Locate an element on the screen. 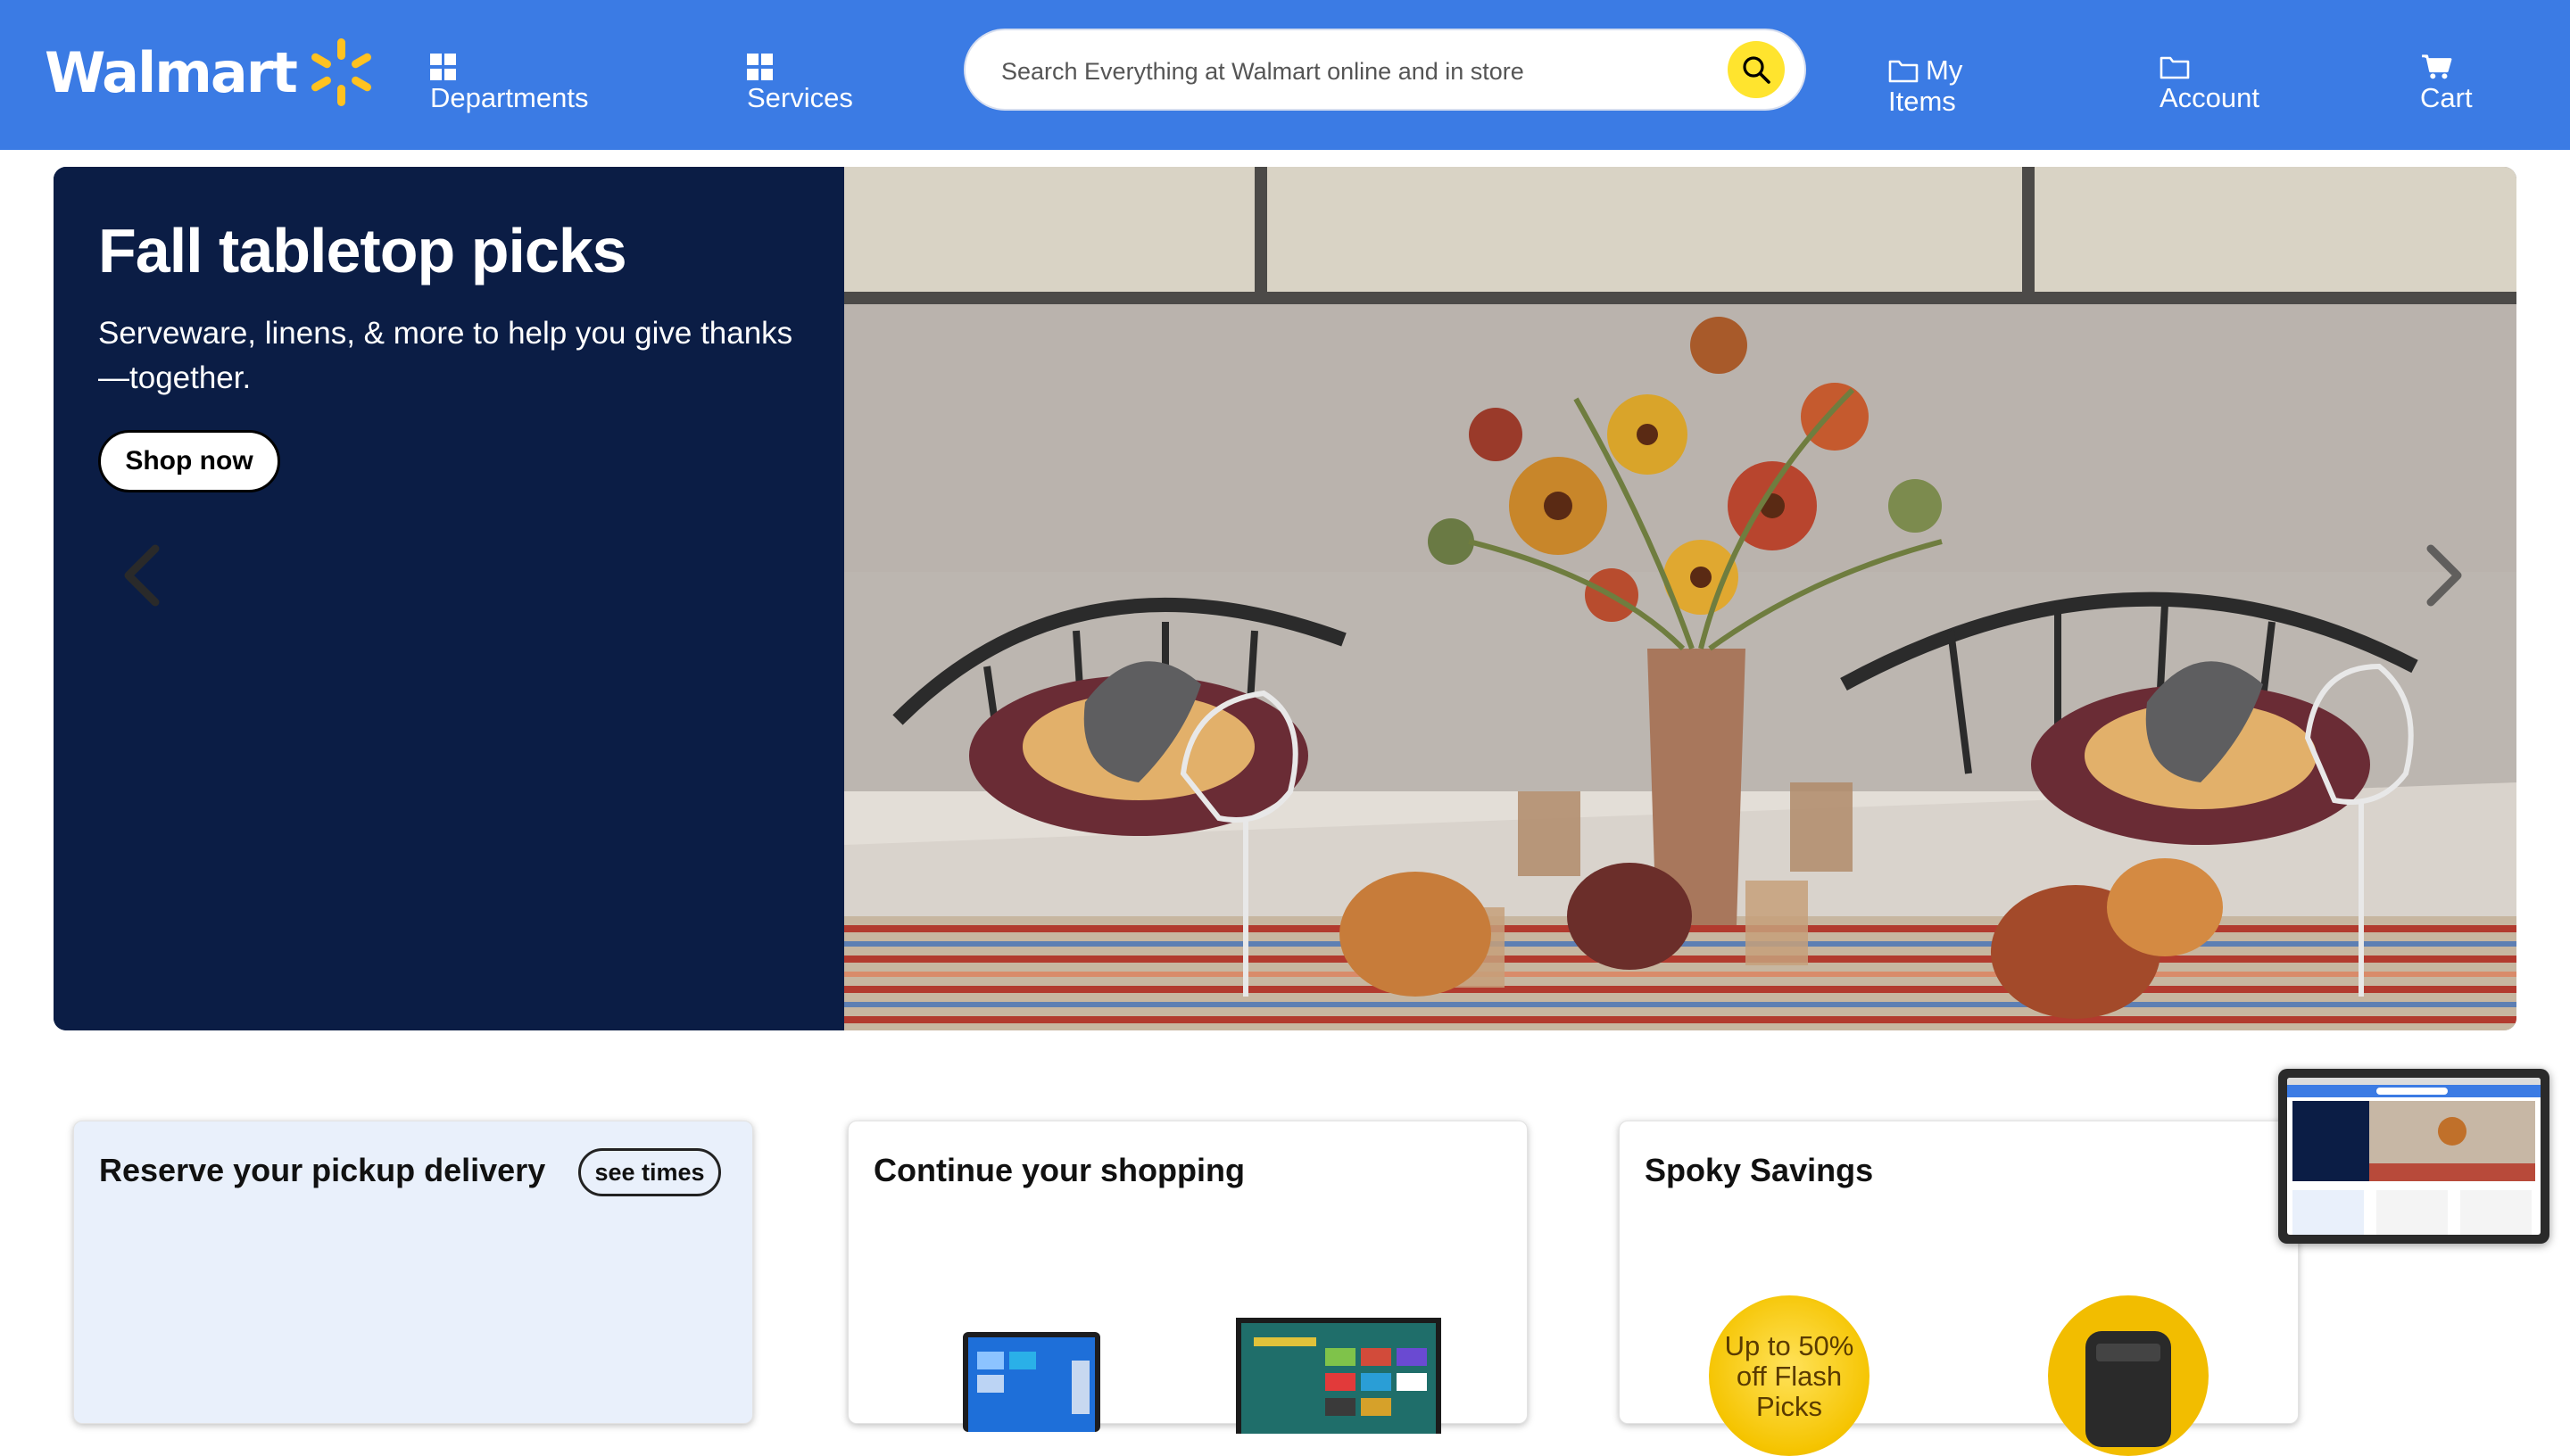 The image size is (2570, 1456). search-bar is located at coordinates (1385, 70).